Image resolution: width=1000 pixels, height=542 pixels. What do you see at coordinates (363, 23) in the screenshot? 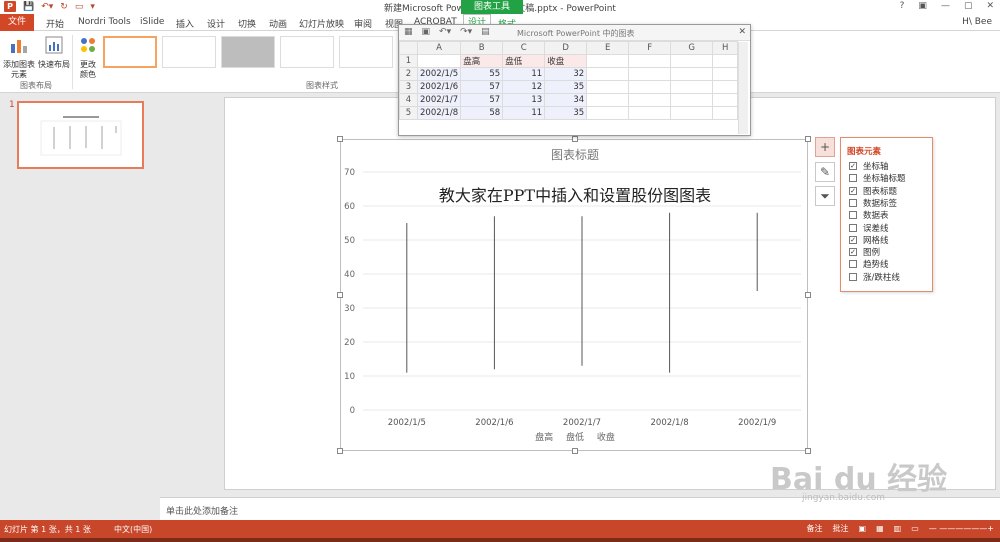
I see `tab-review: 审阅` at bounding box center [363, 23].